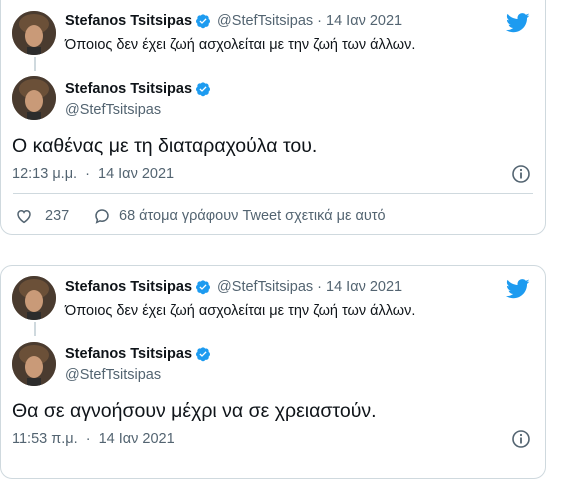 This screenshot has width=578, height=479. Describe the element at coordinates (165, 146) in the screenshot. I see `tweet-text: Ο καθένας με τη διαταραχούλα του.` at that location.